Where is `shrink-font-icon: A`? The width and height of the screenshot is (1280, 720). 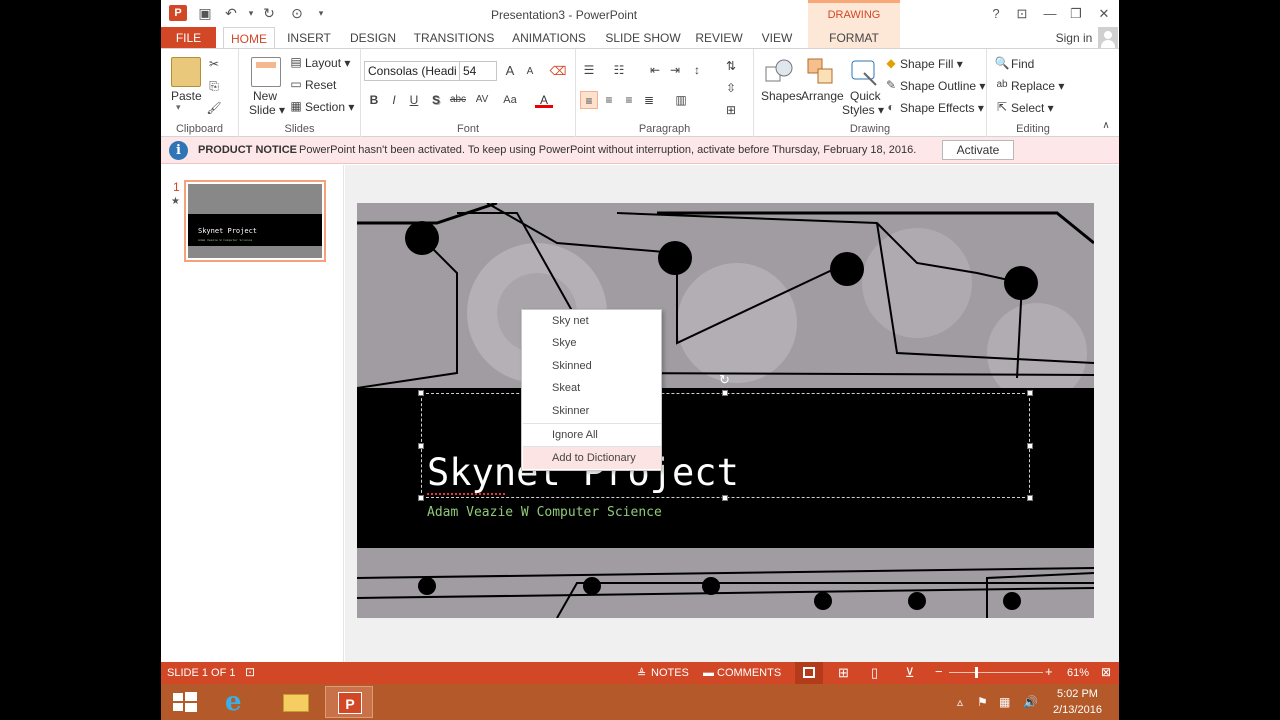
shrink-font-icon: A is located at coordinates (530, 72).